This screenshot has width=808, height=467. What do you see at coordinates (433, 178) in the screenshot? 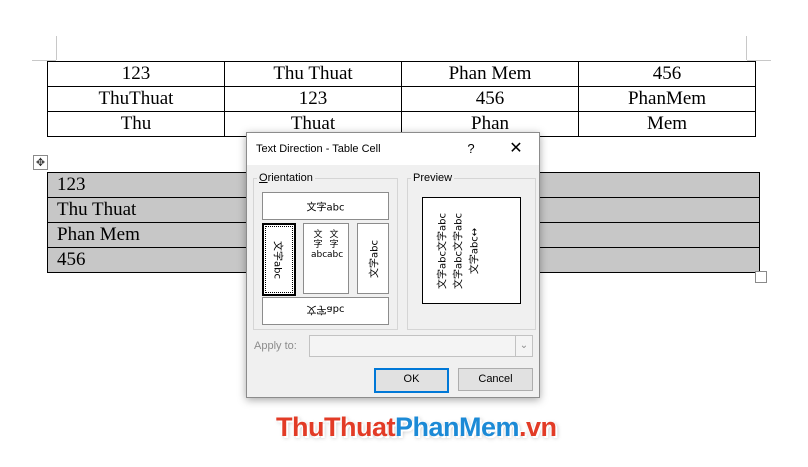
I see `preview-label: Preview` at bounding box center [433, 178].